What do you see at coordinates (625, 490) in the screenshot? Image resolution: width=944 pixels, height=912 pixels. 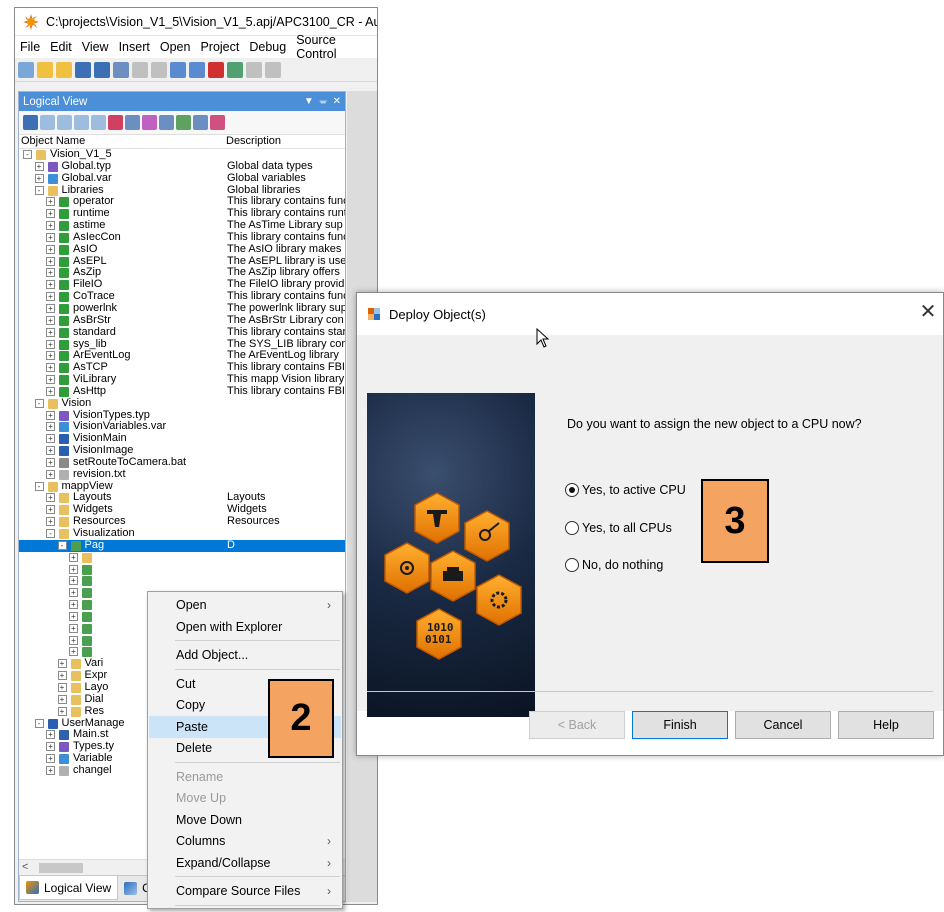 I see `radio-active-cpu: Yes, to active CPU` at bounding box center [625, 490].